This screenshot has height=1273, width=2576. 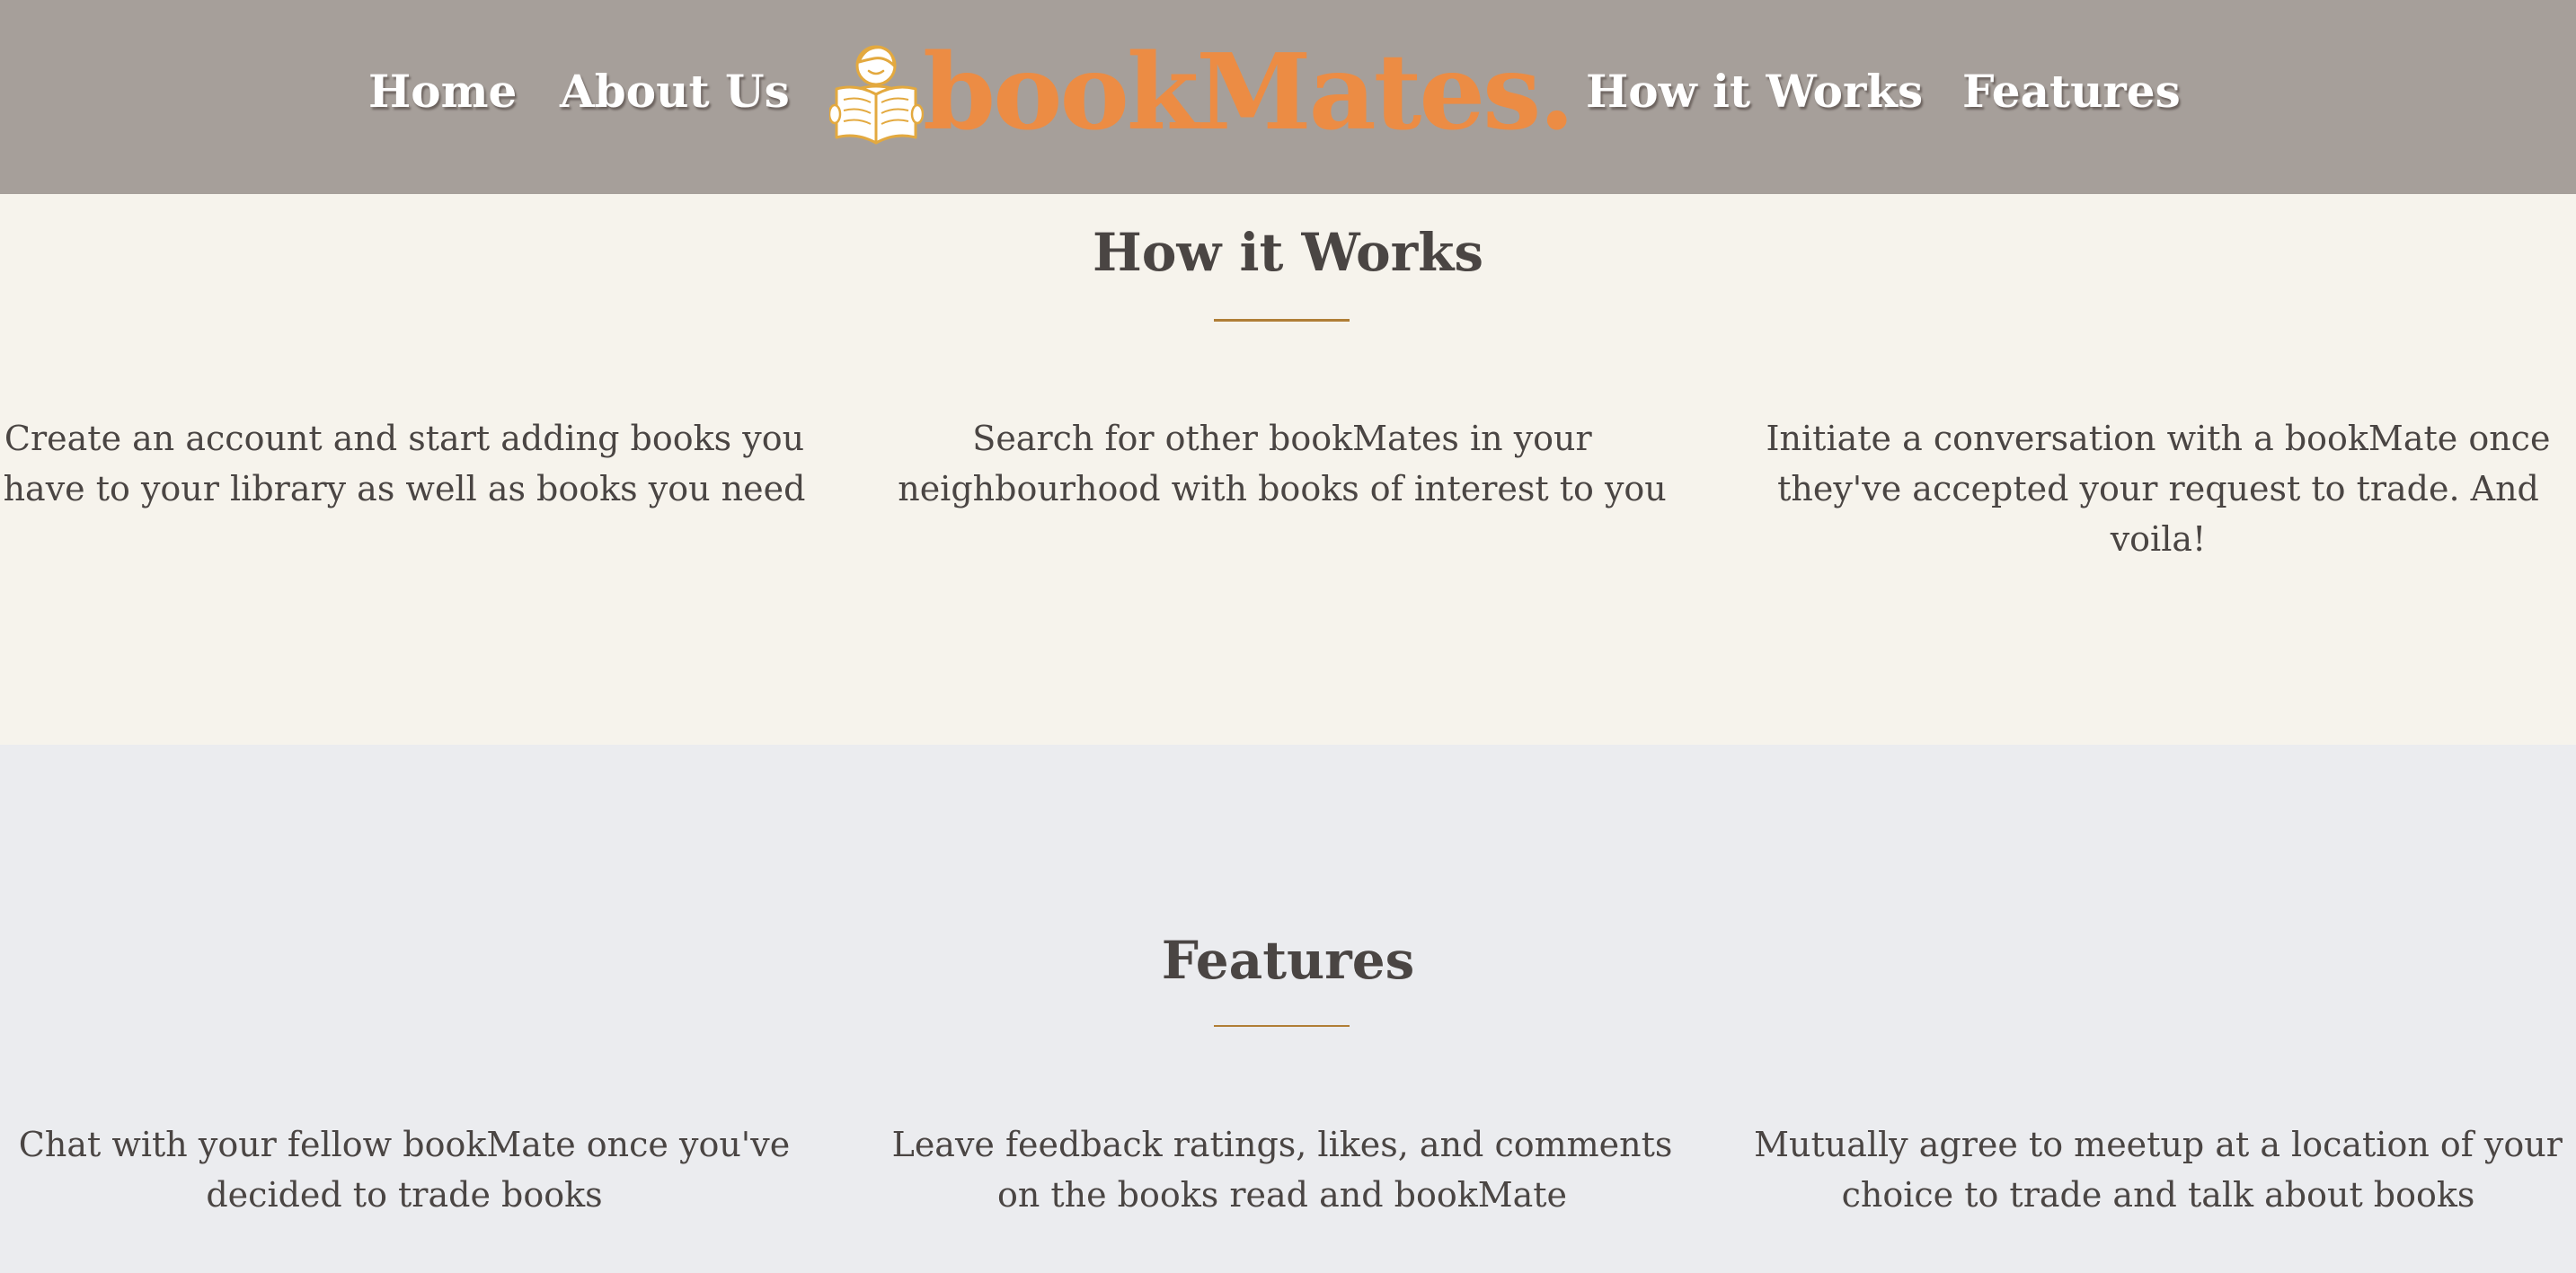 I want to click on features-title: Features, so click(x=1288, y=960).